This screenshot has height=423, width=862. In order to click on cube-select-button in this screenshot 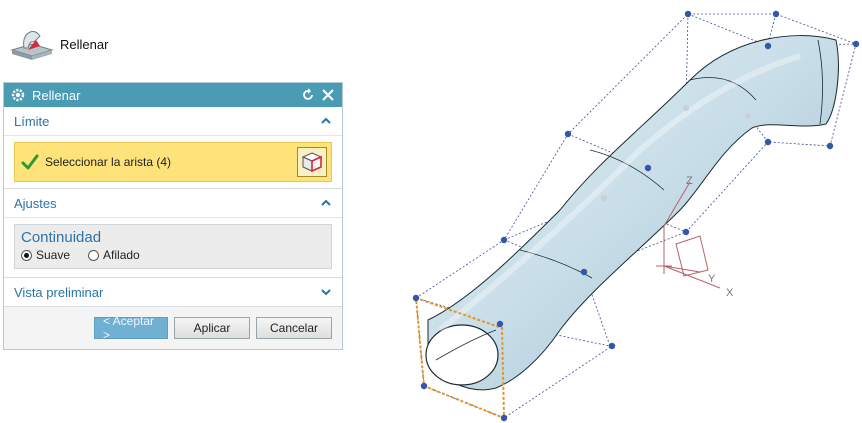, I will do `click(312, 162)`.